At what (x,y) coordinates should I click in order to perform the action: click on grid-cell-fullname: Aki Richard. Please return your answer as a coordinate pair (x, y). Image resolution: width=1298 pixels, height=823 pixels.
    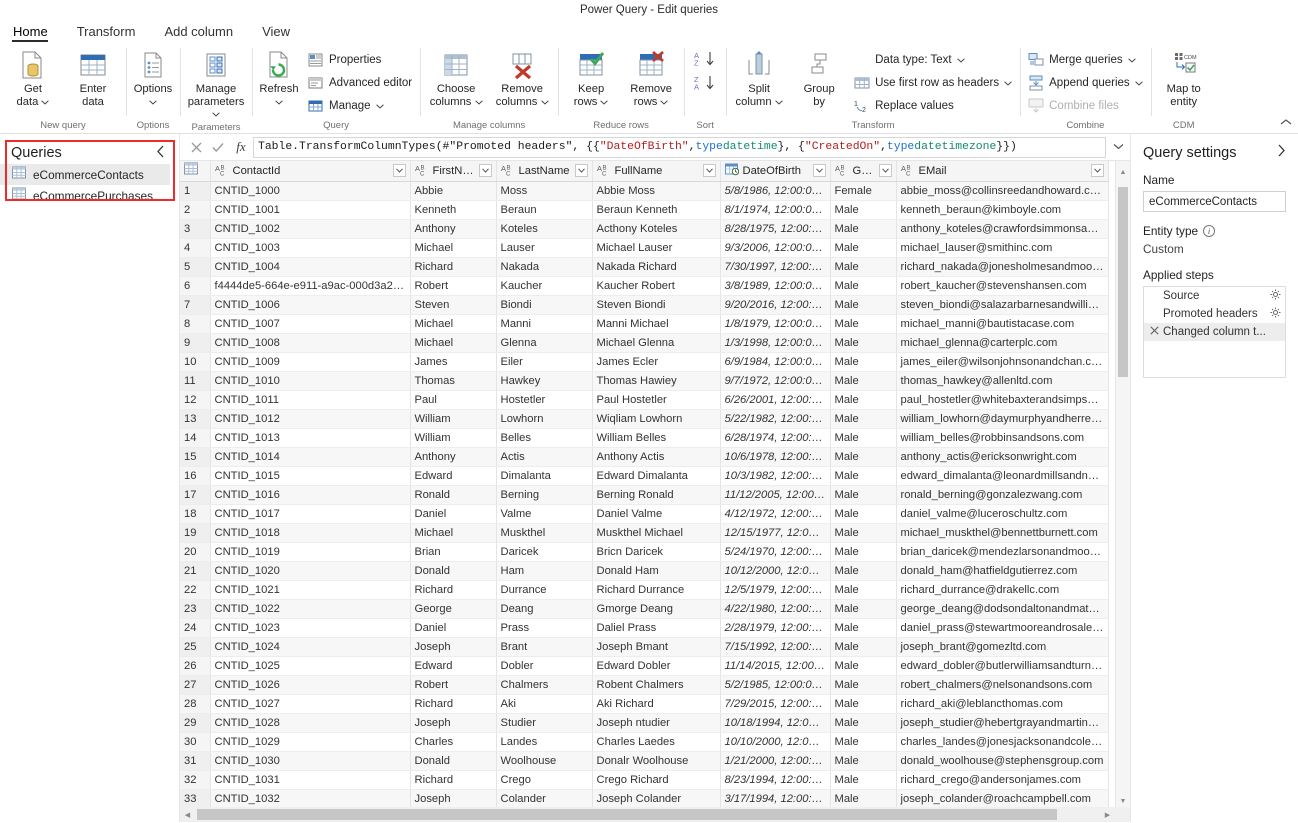
    Looking at the image, I should click on (656, 704).